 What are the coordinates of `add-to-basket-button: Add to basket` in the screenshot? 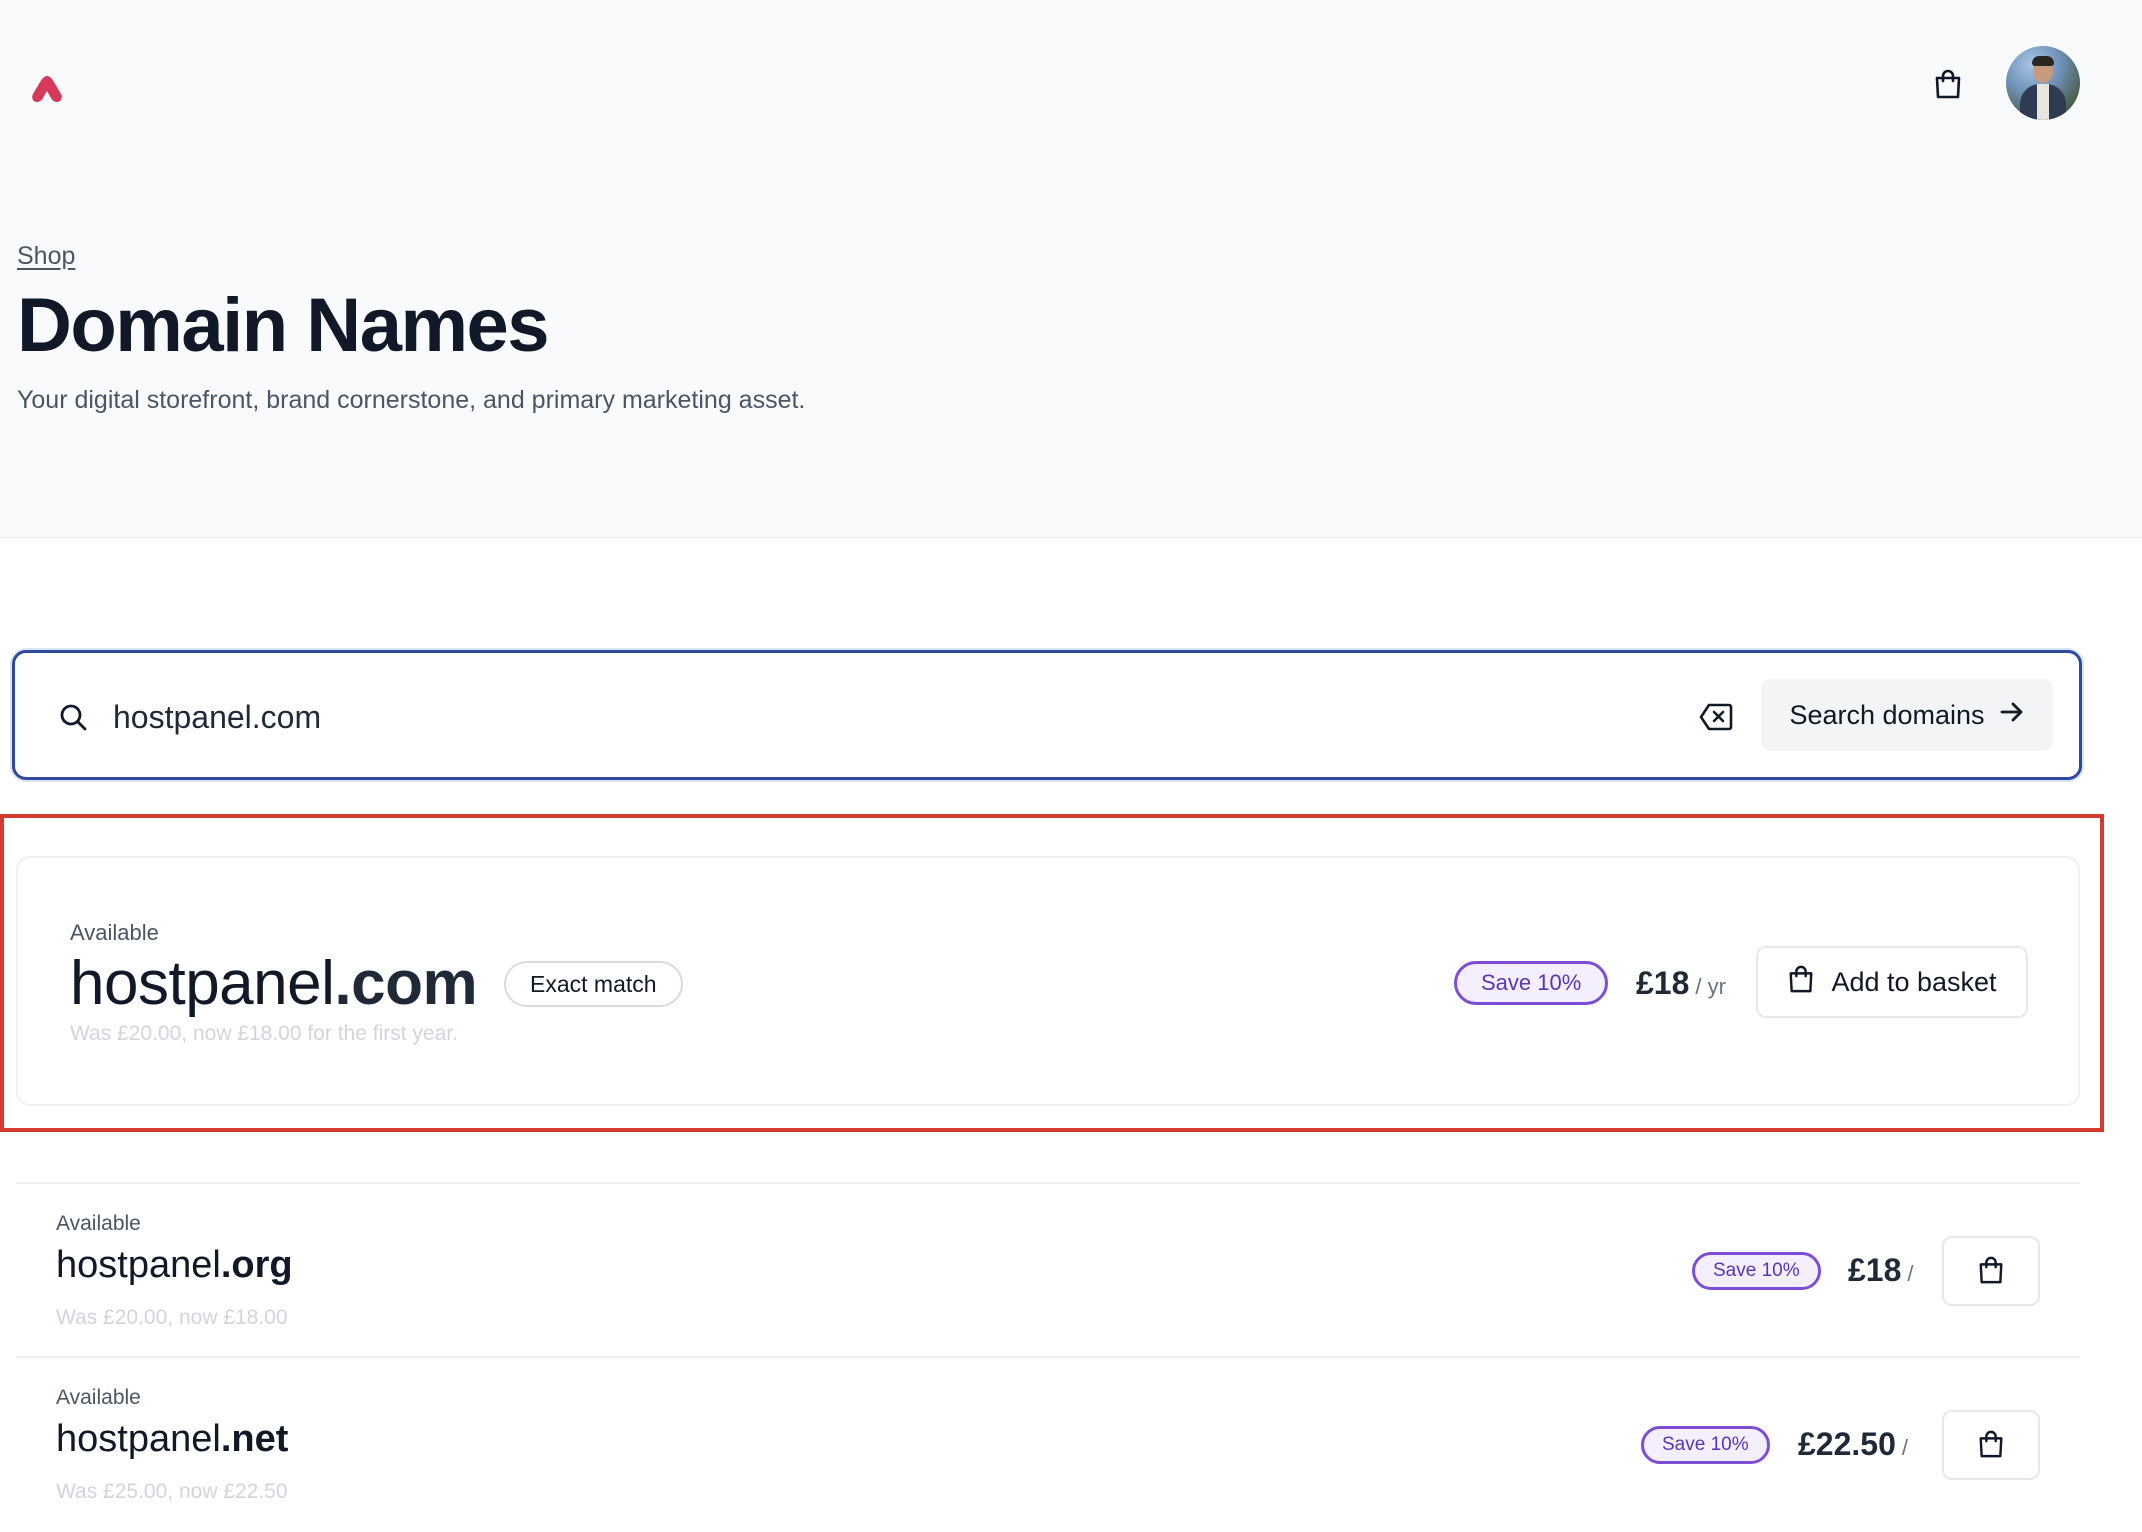 It's located at (1892, 982).